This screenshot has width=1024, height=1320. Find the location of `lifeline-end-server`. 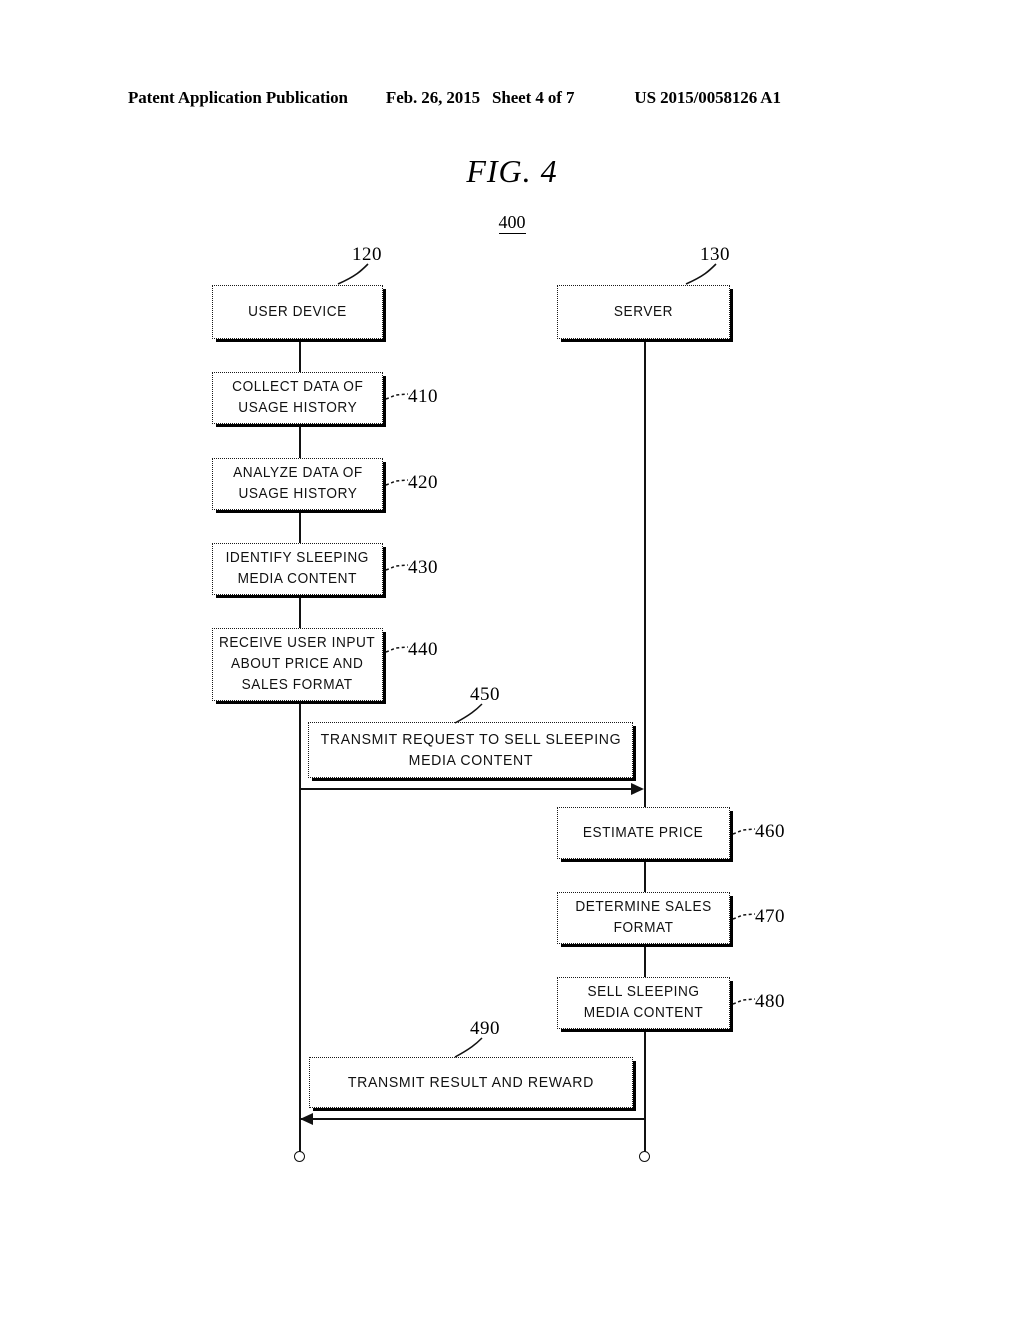

lifeline-end-server is located at coordinates (644, 1156).